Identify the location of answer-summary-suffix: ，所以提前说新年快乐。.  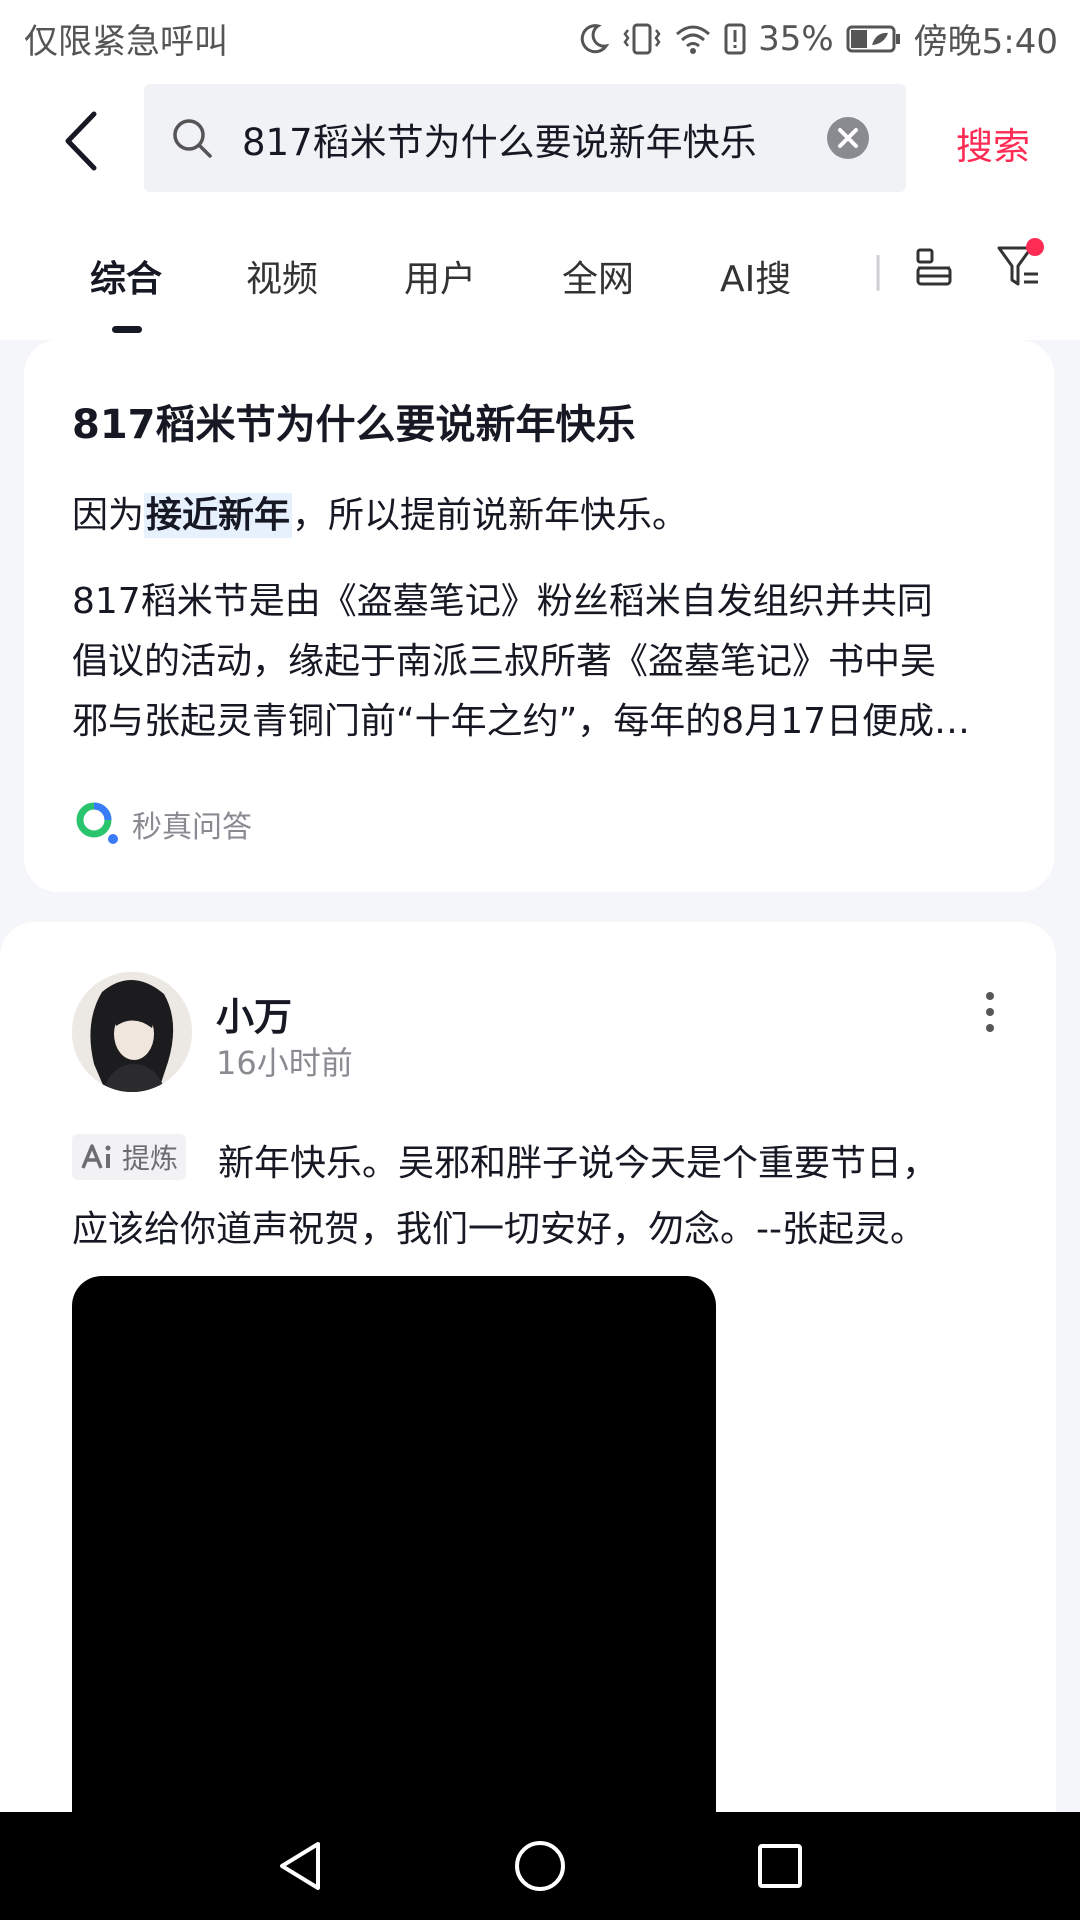
(490, 515).